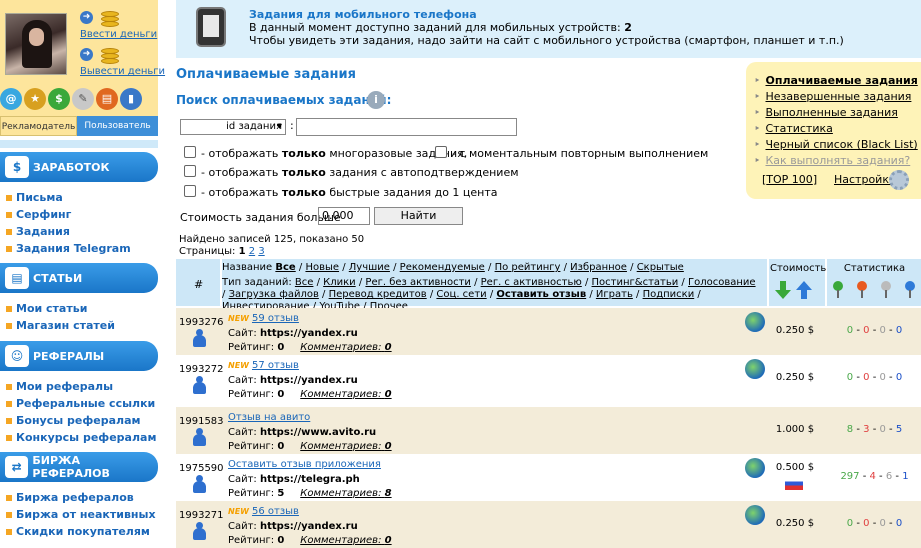 This screenshot has width=921, height=548. What do you see at coordinates (122, 71) in the screenshot?
I see `withdraw-link: Вывести деньги` at bounding box center [122, 71].